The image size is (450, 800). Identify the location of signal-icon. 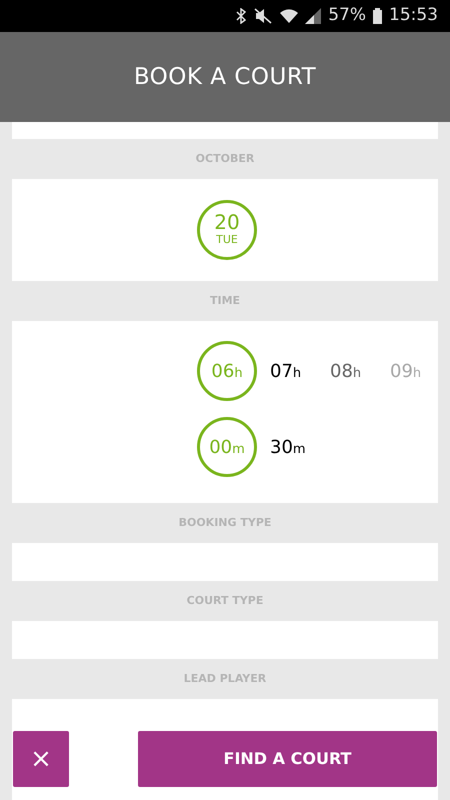
(313, 16).